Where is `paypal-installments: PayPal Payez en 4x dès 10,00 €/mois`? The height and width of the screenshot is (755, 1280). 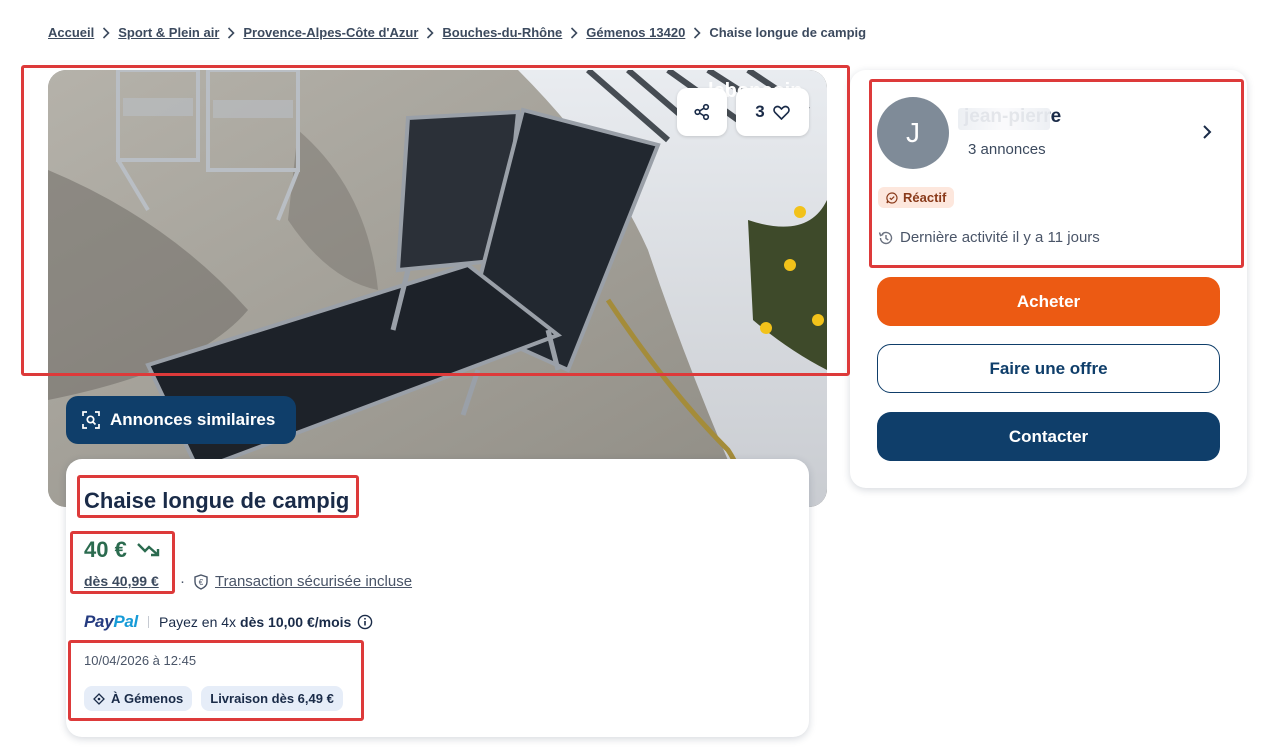 paypal-installments: PayPal Payez en 4x dès 10,00 €/mois is located at coordinates (228, 622).